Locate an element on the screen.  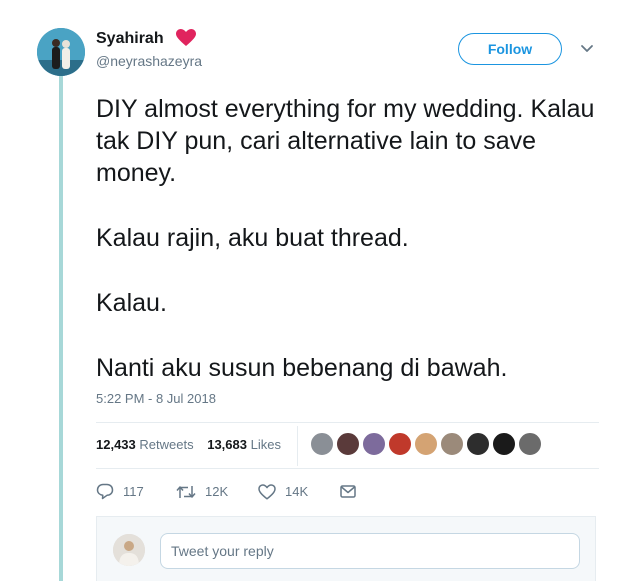
chevron-down-icon is located at coordinates (587, 49).